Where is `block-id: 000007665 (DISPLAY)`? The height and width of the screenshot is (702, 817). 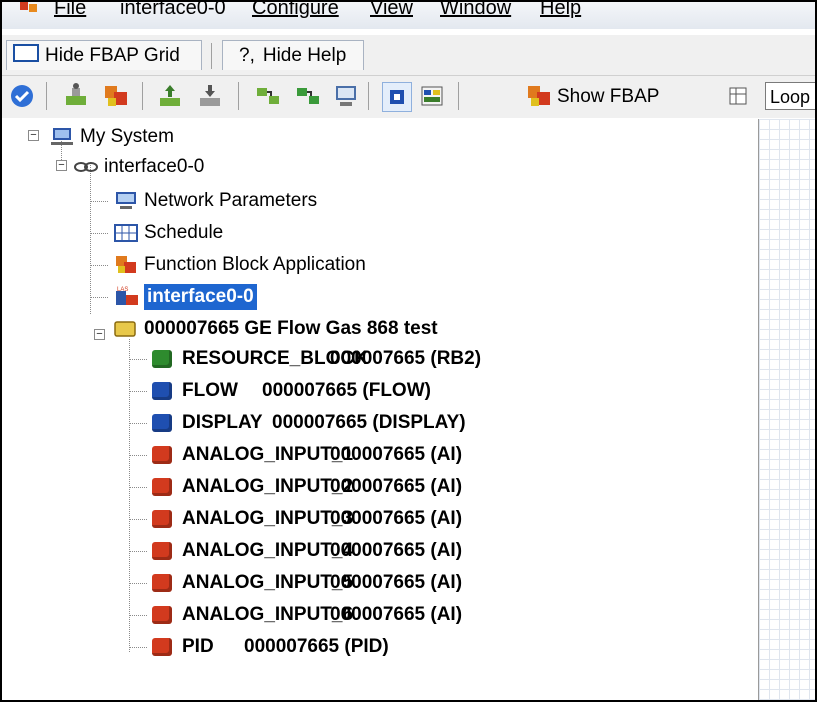
block-id: 000007665 (DISPLAY) is located at coordinates (369, 422).